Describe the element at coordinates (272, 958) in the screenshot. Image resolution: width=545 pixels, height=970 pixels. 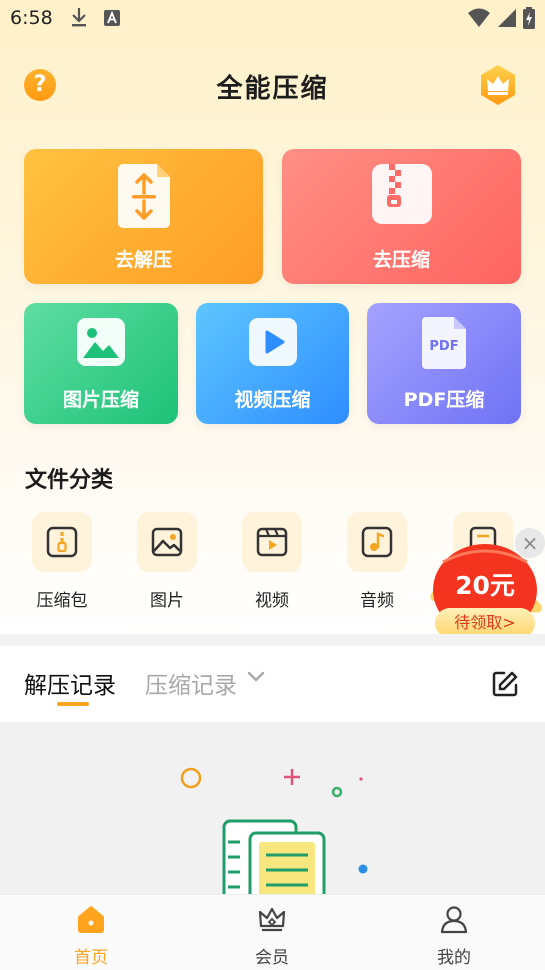
I see `nav-member-label: 会员` at that location.